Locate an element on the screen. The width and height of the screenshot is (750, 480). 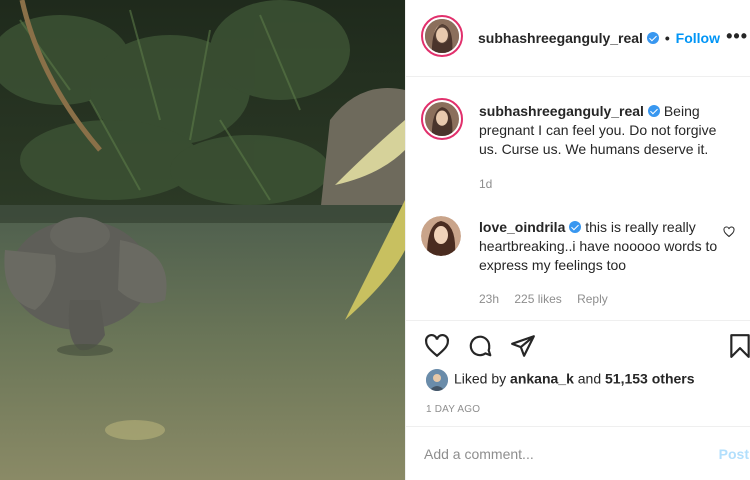
caption-avatar-image is located at coordinates (442, 119).